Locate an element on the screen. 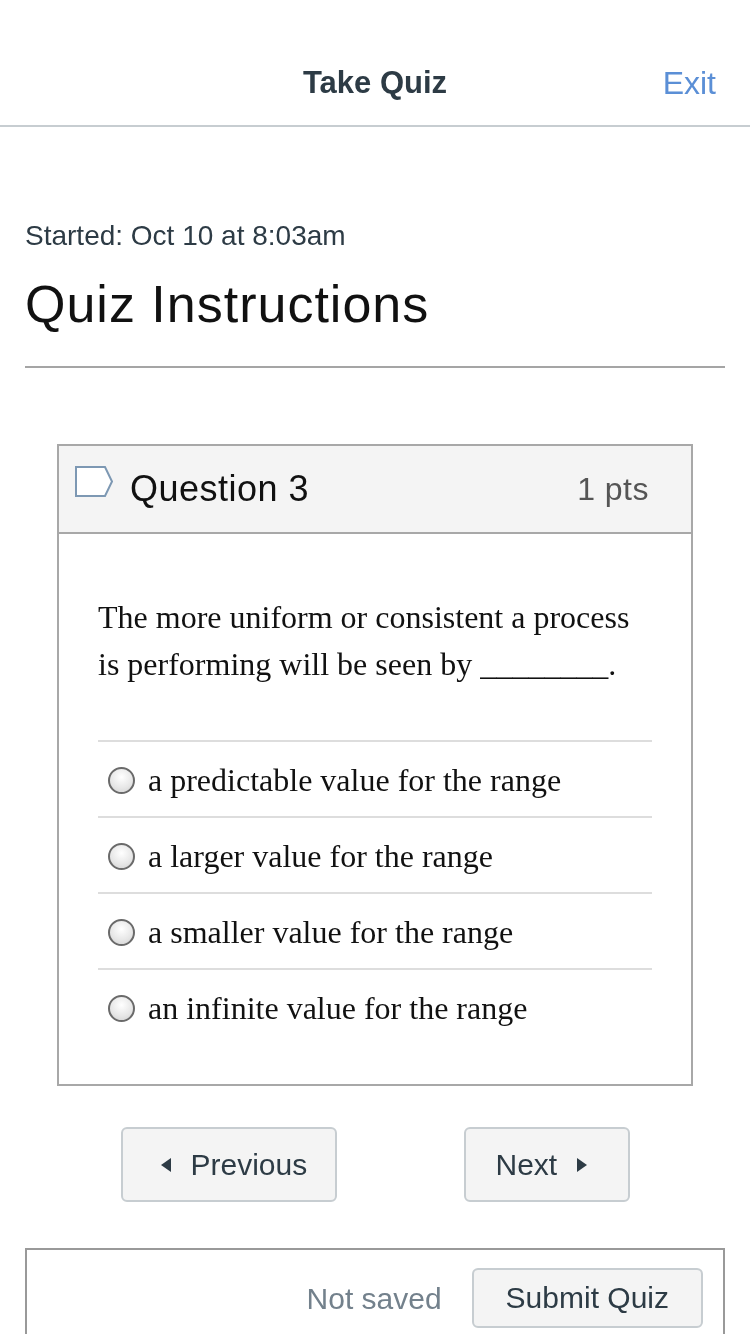 Image resolution: width=750 pixels, height=1334 pixels. answer-option: an infinite value for the range is located at coordinates (375, 1006).